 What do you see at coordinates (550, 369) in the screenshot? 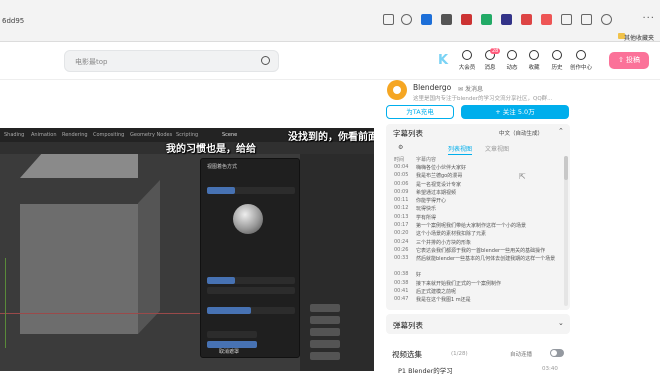
I see `collection-item-duration: 03:40` at bounding box center [550, 369].